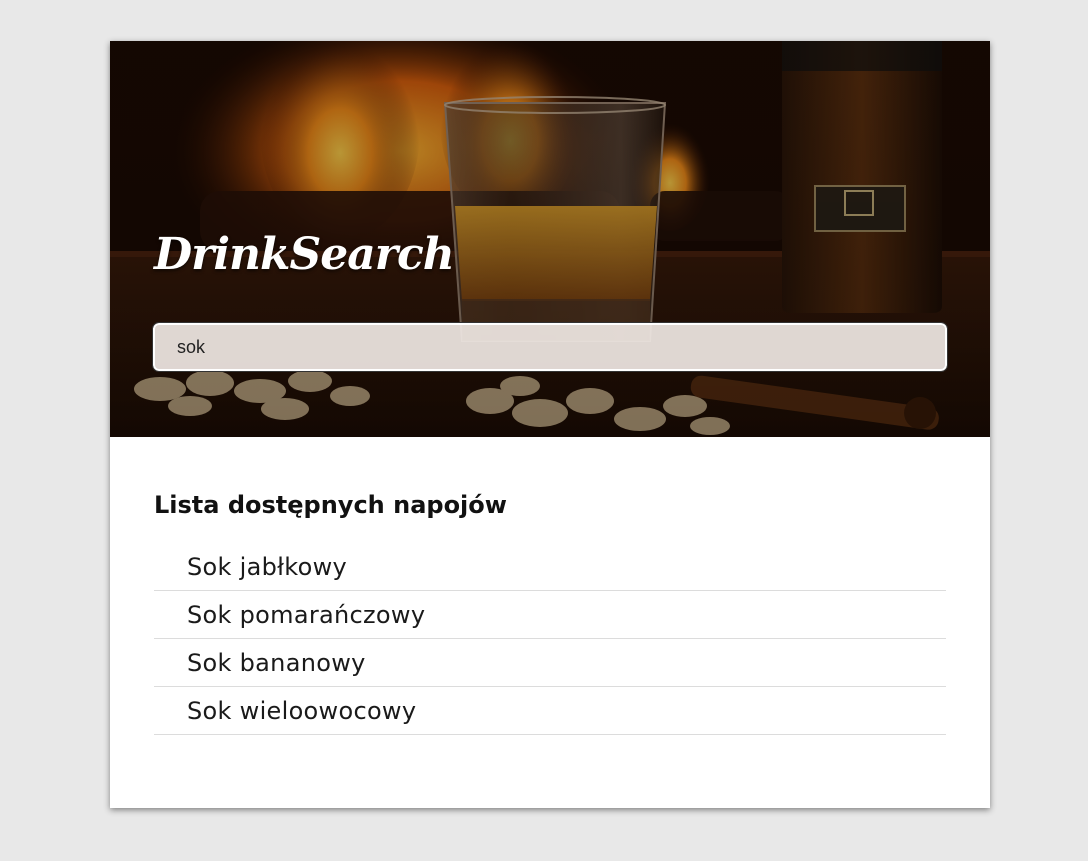 This screenshot has width=1088, height=861. What do you see at coordinates (550, 567) in the screenshot?
I see `list-item: Sok jabłkowy` at bounding box center [550, 567].